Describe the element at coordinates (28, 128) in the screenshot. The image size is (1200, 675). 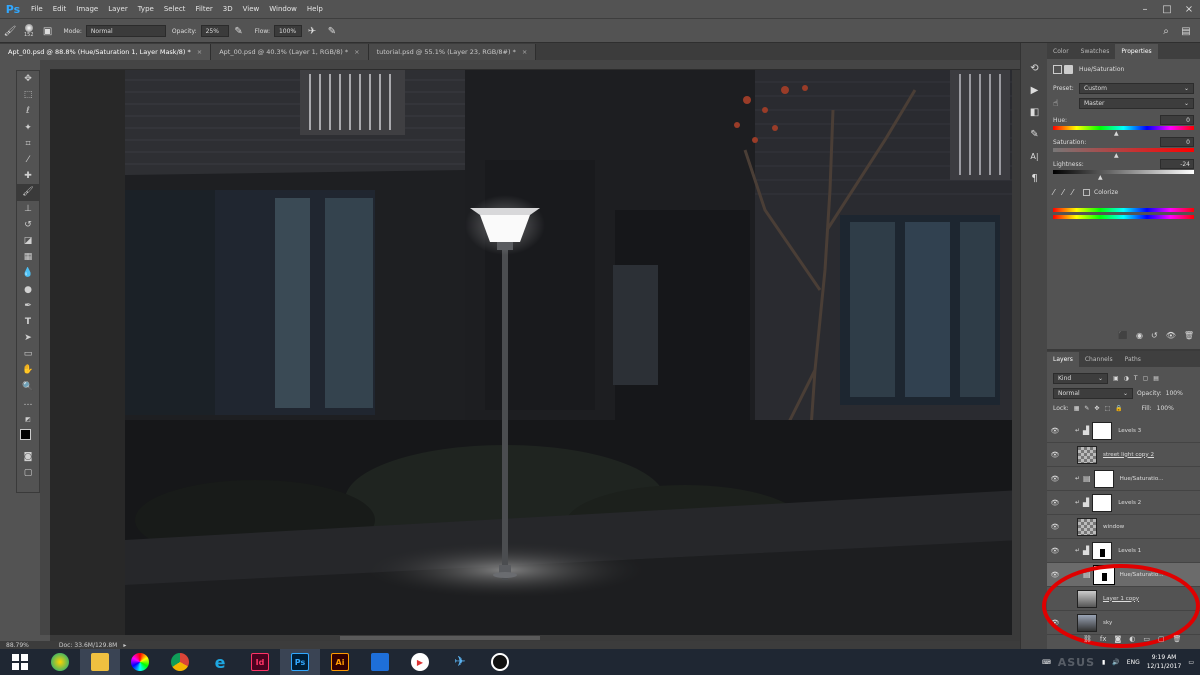
I see `magic-wand-icon: ✦` at that location.